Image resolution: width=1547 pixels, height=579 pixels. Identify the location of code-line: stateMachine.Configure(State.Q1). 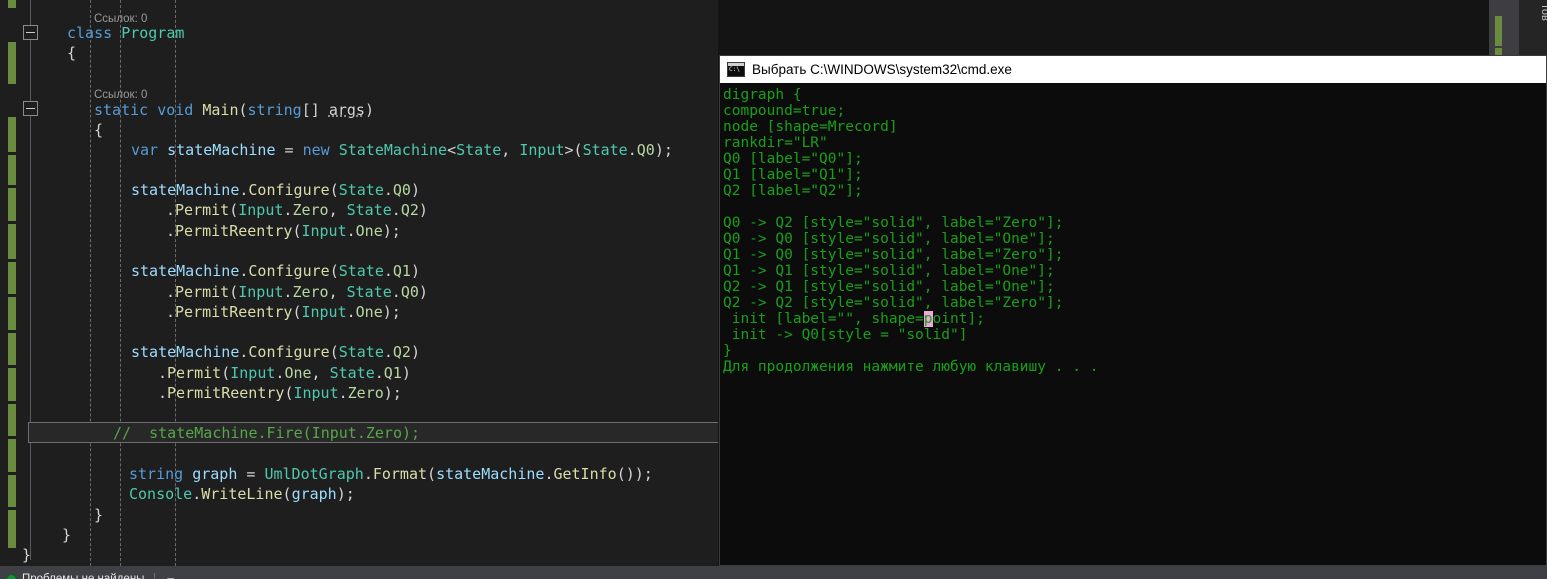
(275, 271).